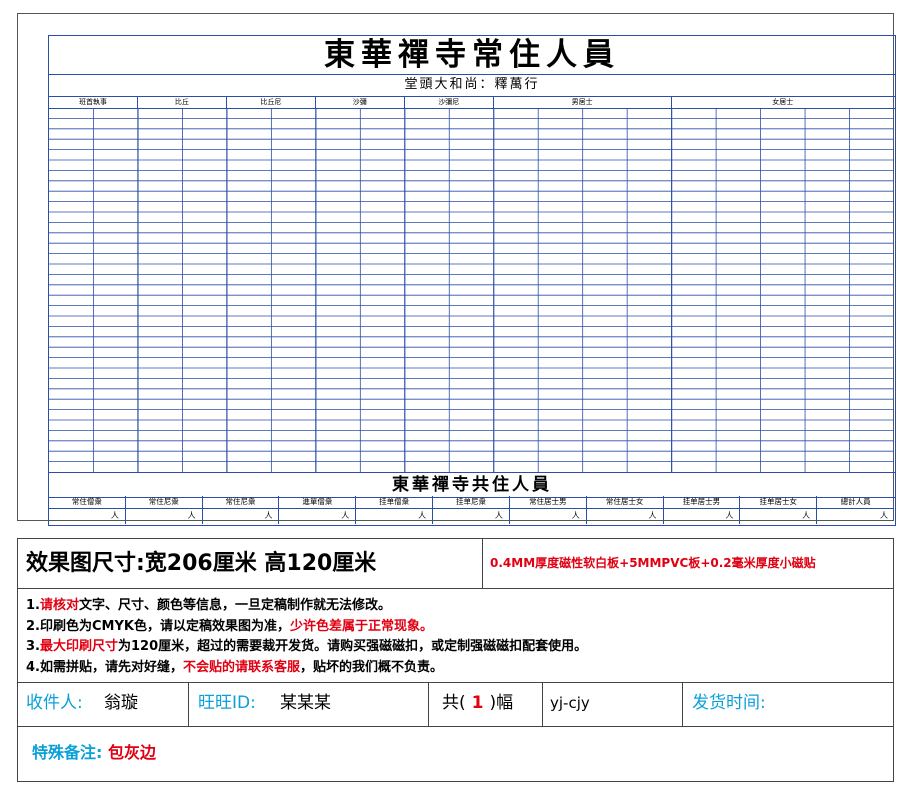 The width and height of the screenshot is (901, 787). I want to click on remark-value: 包灰边, so click(131, 752).